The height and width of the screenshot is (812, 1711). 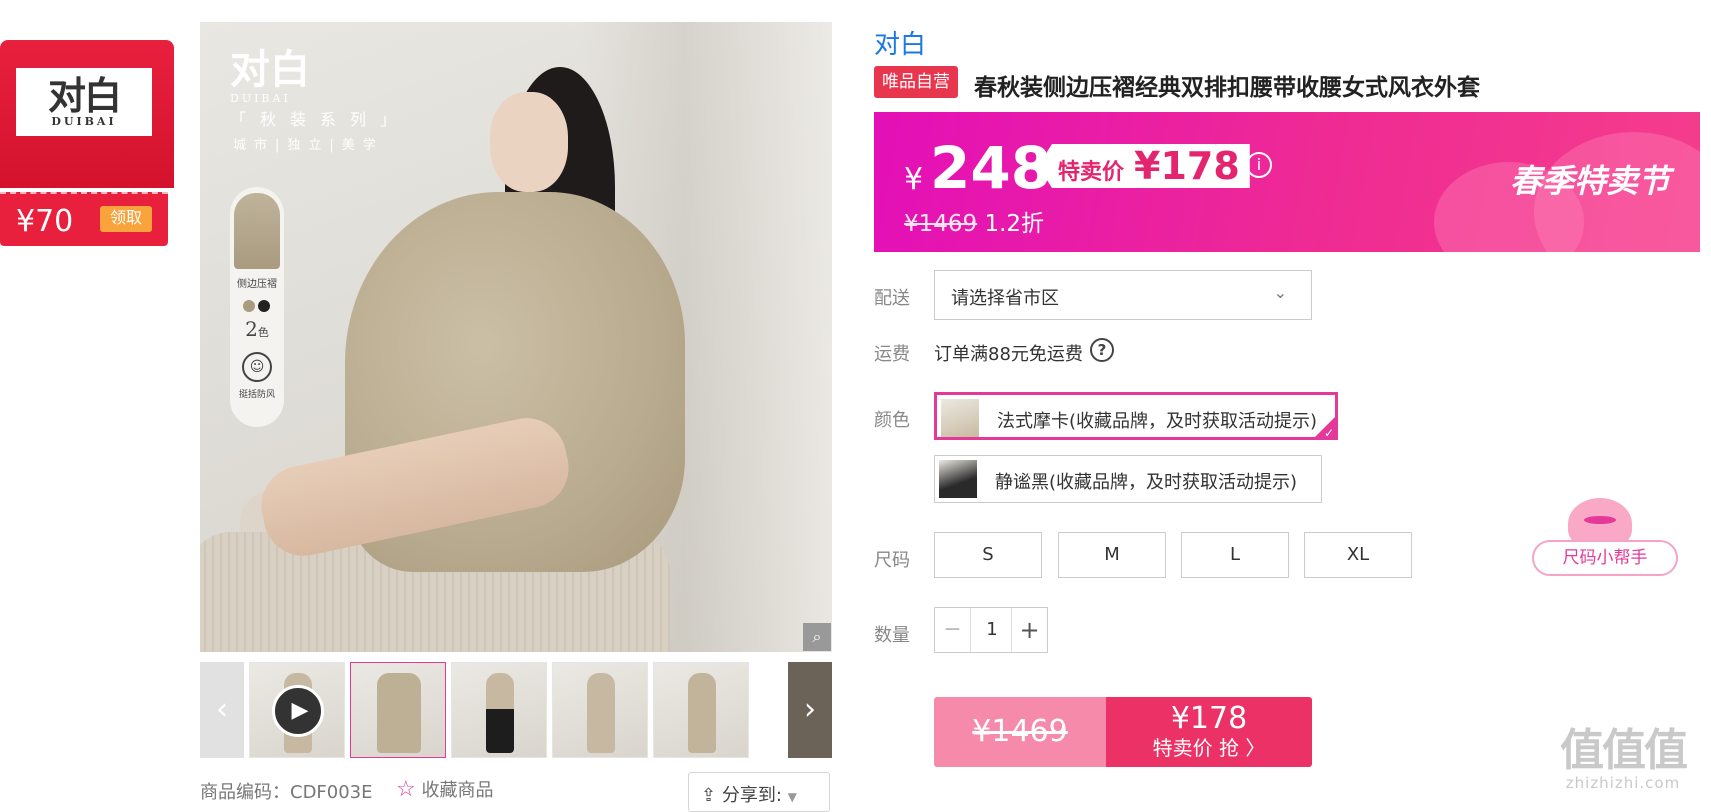 I want to click on share-dropdown: ⇪ 分享到: ▼, so click(x=759, y=792).